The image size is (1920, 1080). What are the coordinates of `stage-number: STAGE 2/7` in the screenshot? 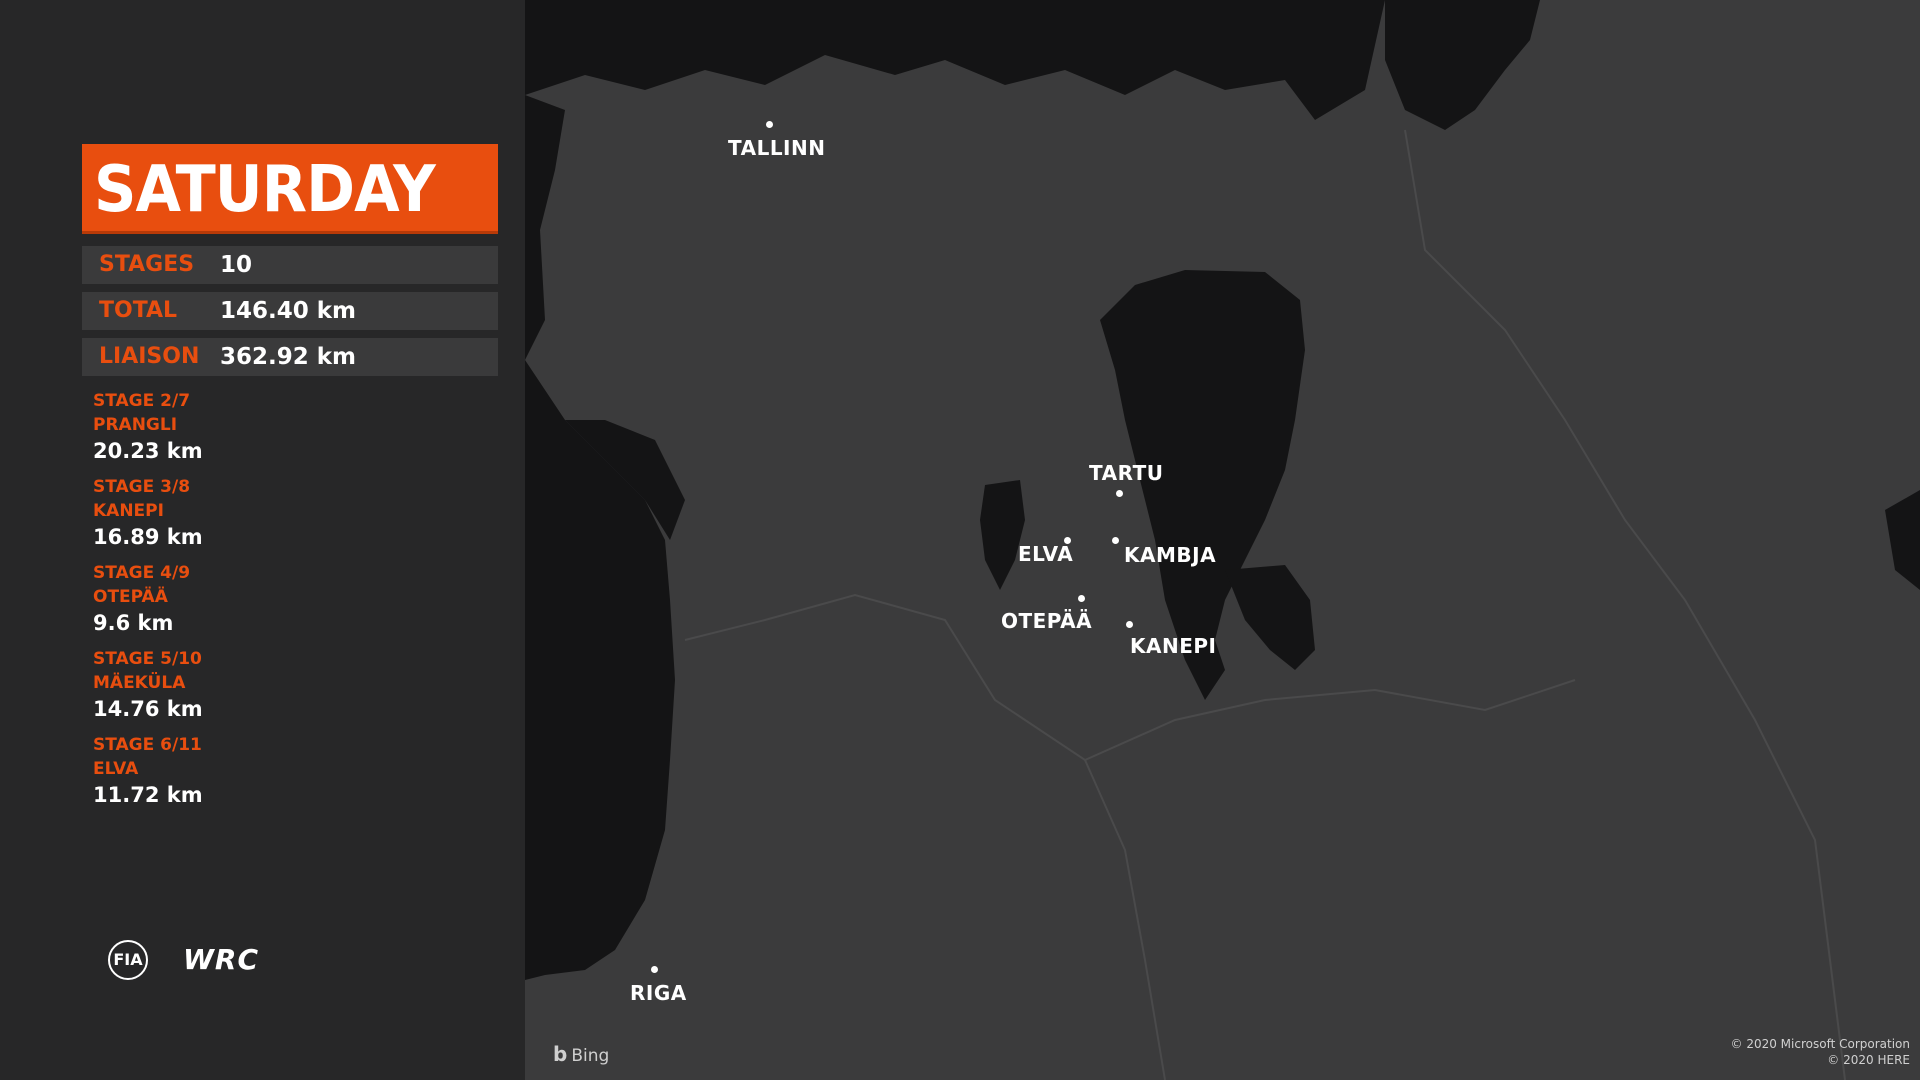 It's located at (142, 401).